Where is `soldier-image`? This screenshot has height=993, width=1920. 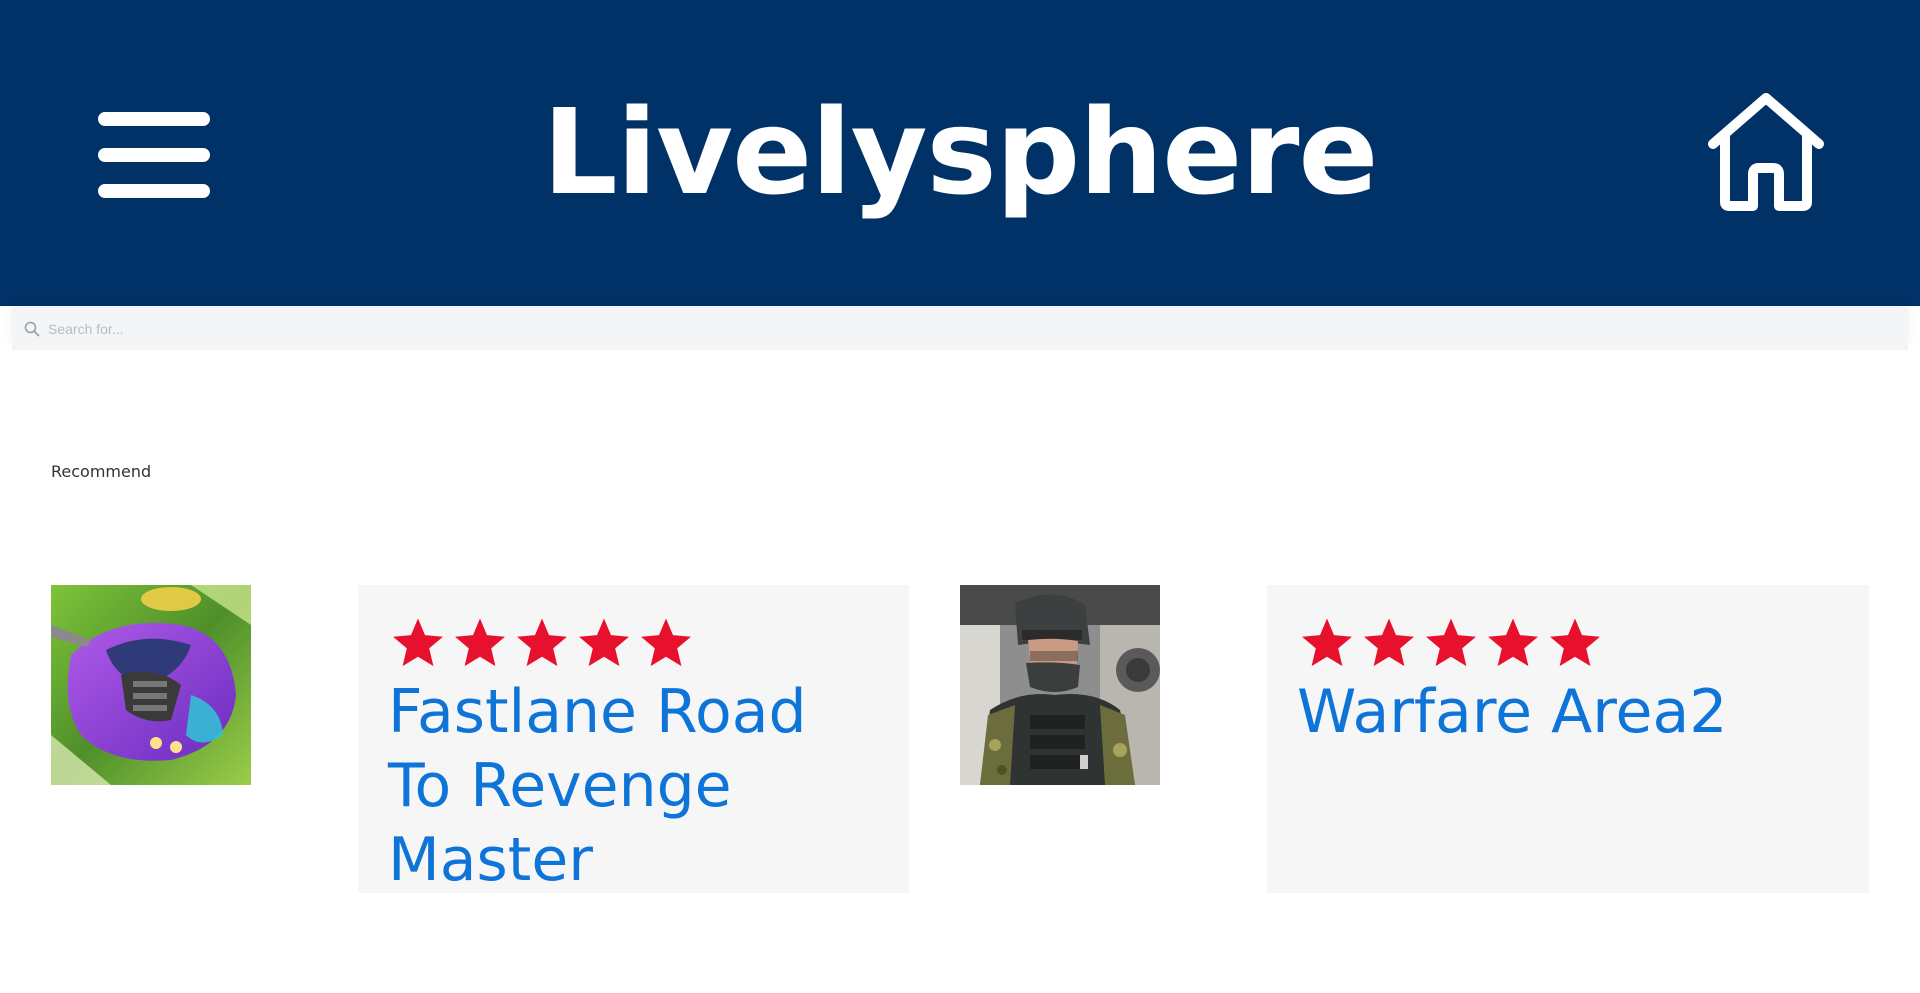 soldier-image is located at coordinates (1060, 685).